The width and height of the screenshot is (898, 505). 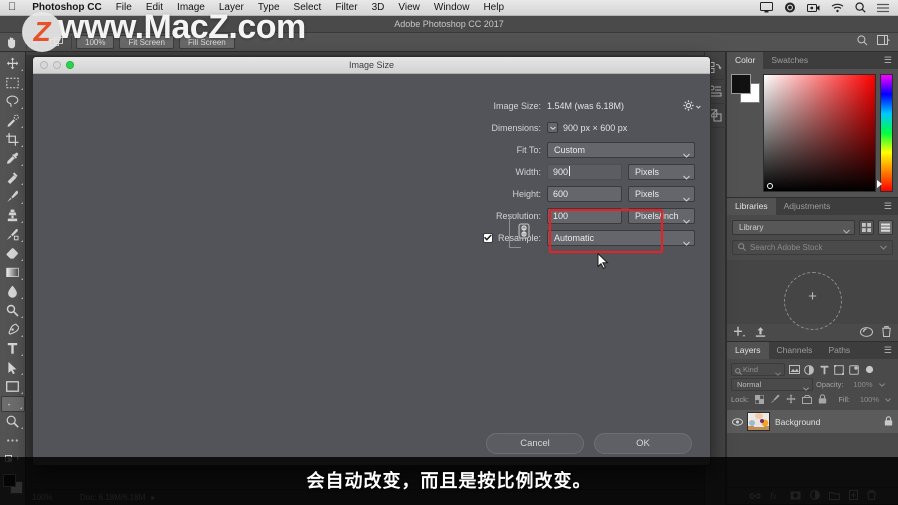 I want to click on opacity-chevron-icon, so click(x=882, y=385).